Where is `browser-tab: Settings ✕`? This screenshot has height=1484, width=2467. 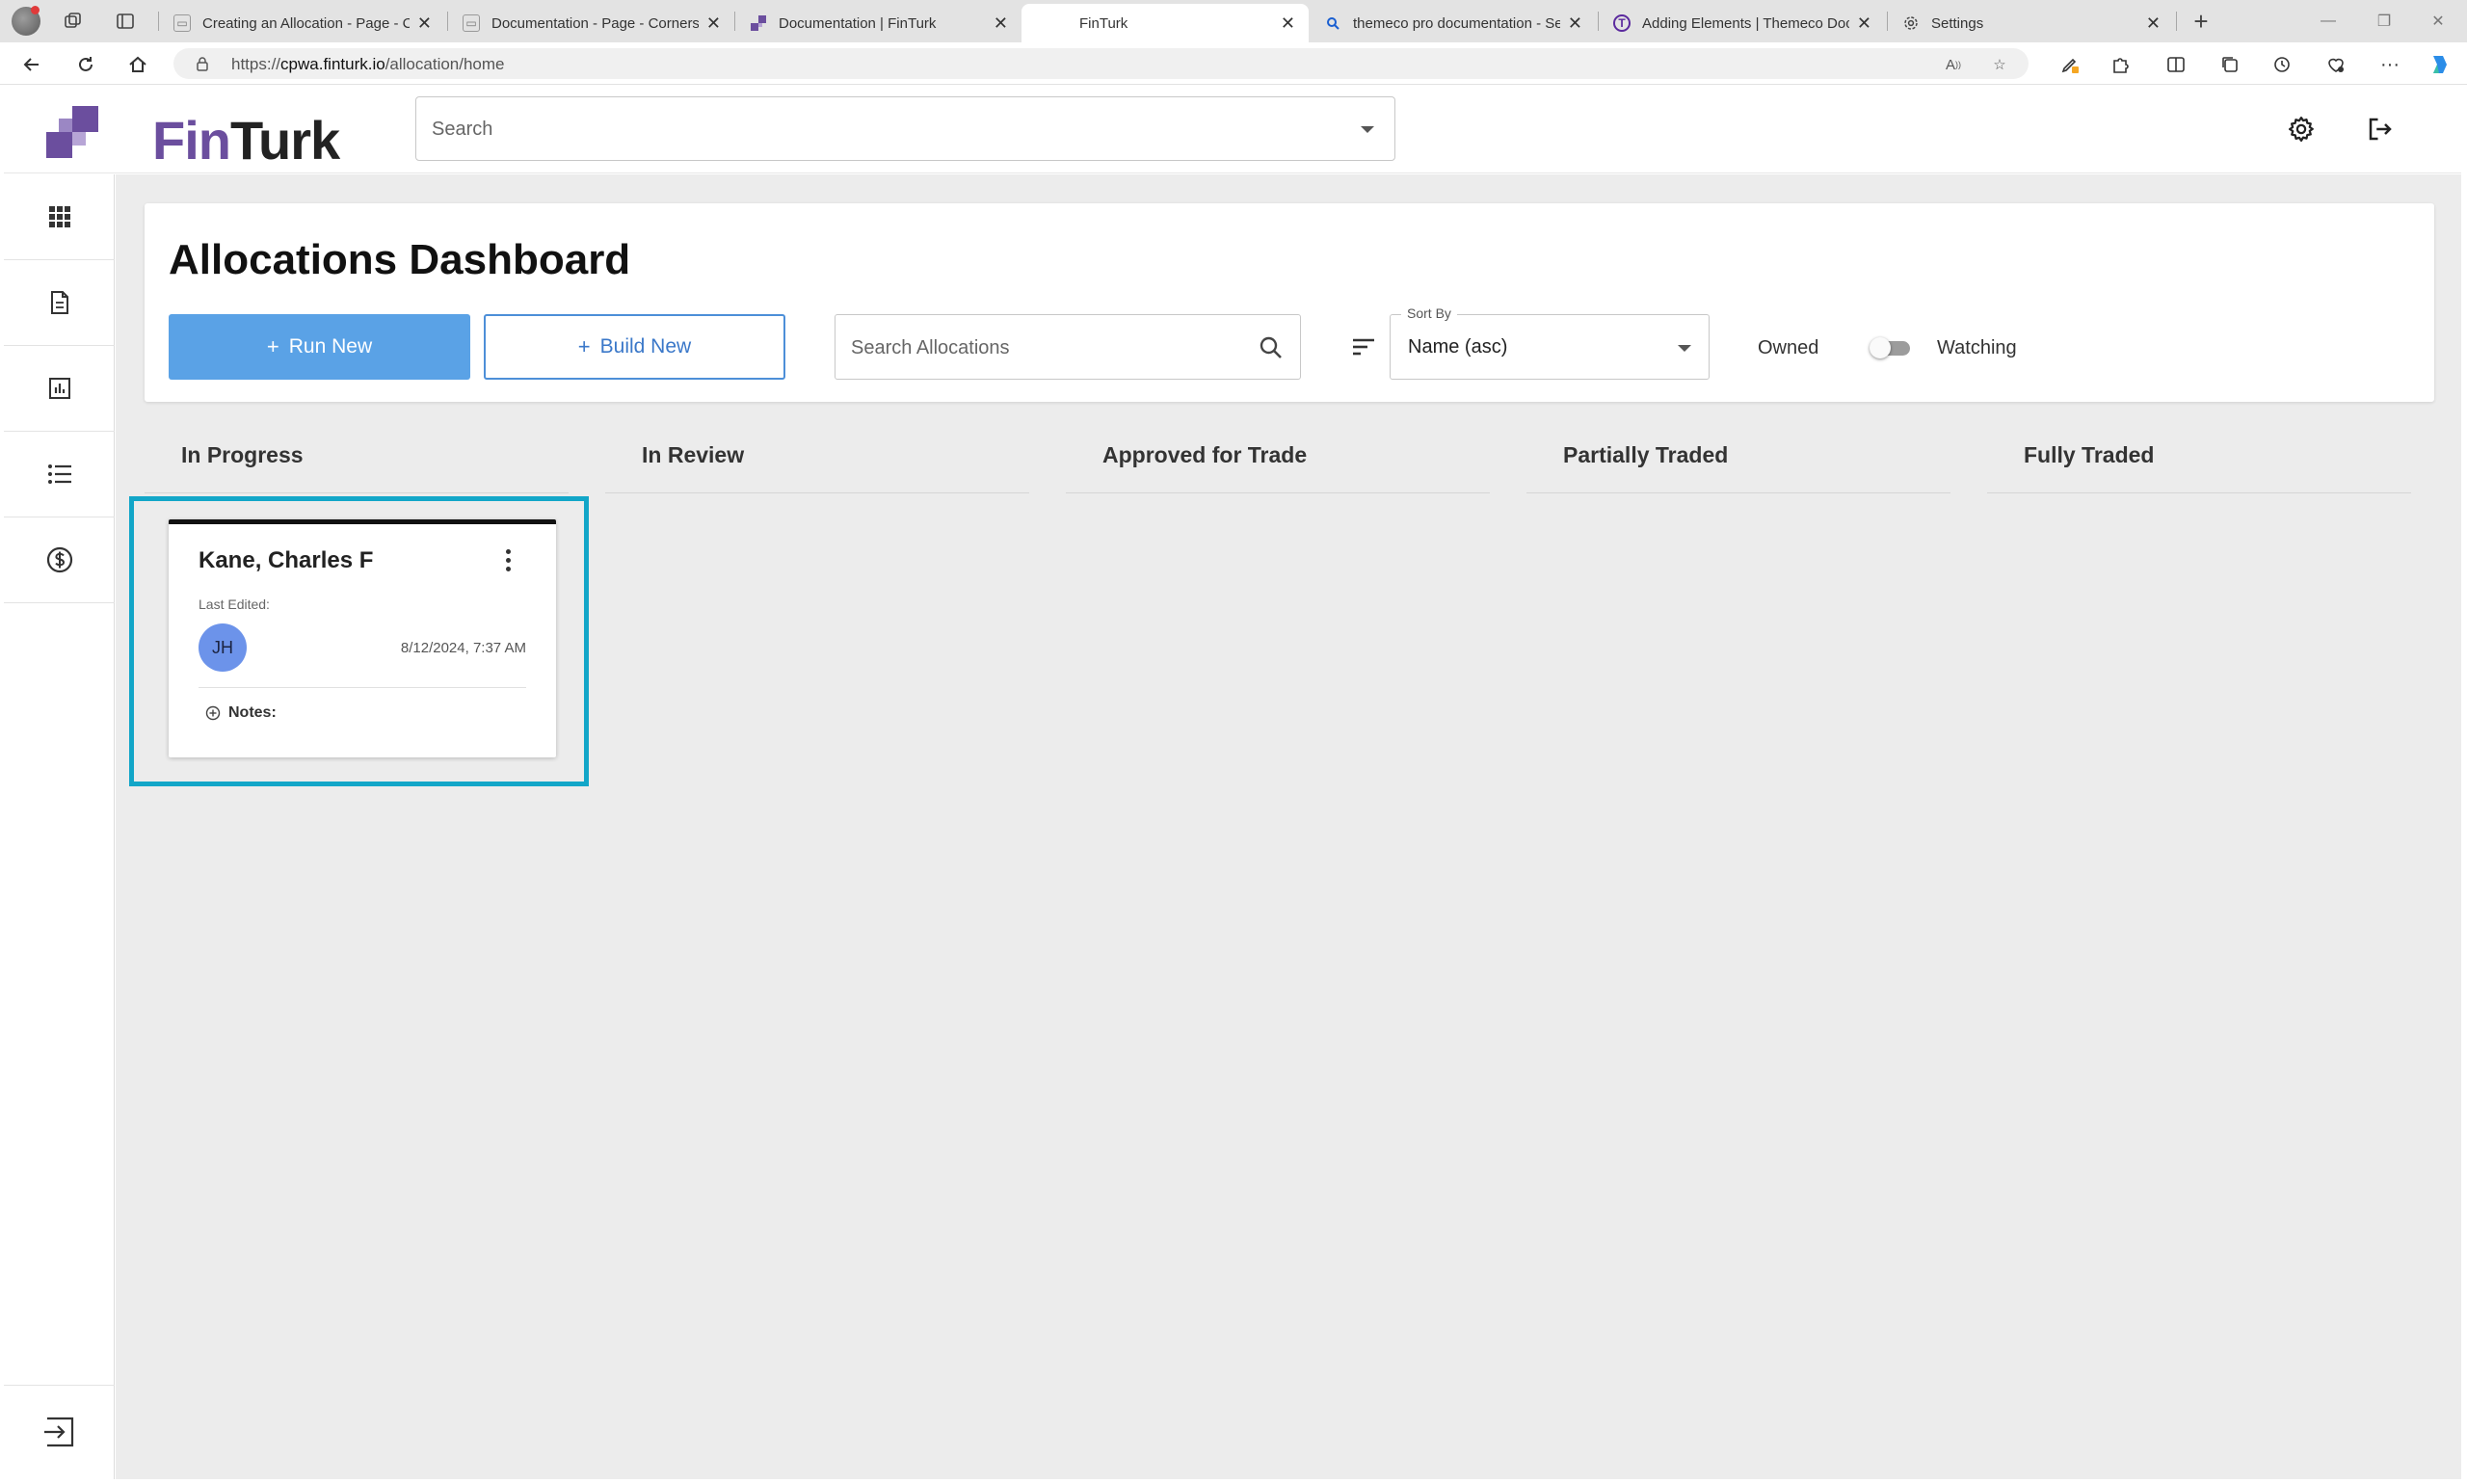 browser-tab: Settings ✕ is located at coordinates (2031, 23).